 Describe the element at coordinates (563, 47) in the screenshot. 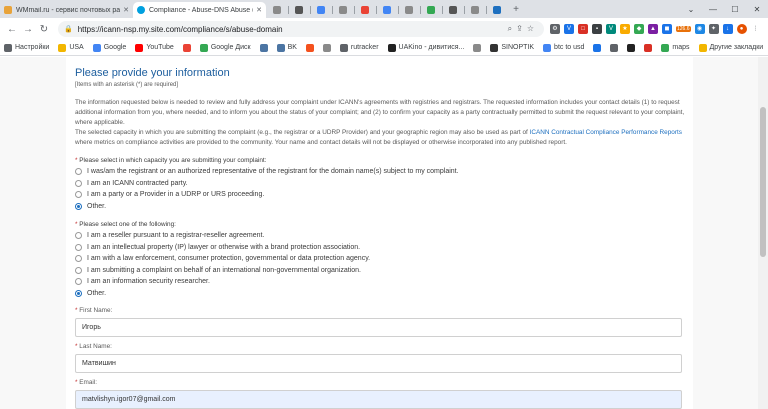

I see `bookmark-item: btc to usd` at that location.